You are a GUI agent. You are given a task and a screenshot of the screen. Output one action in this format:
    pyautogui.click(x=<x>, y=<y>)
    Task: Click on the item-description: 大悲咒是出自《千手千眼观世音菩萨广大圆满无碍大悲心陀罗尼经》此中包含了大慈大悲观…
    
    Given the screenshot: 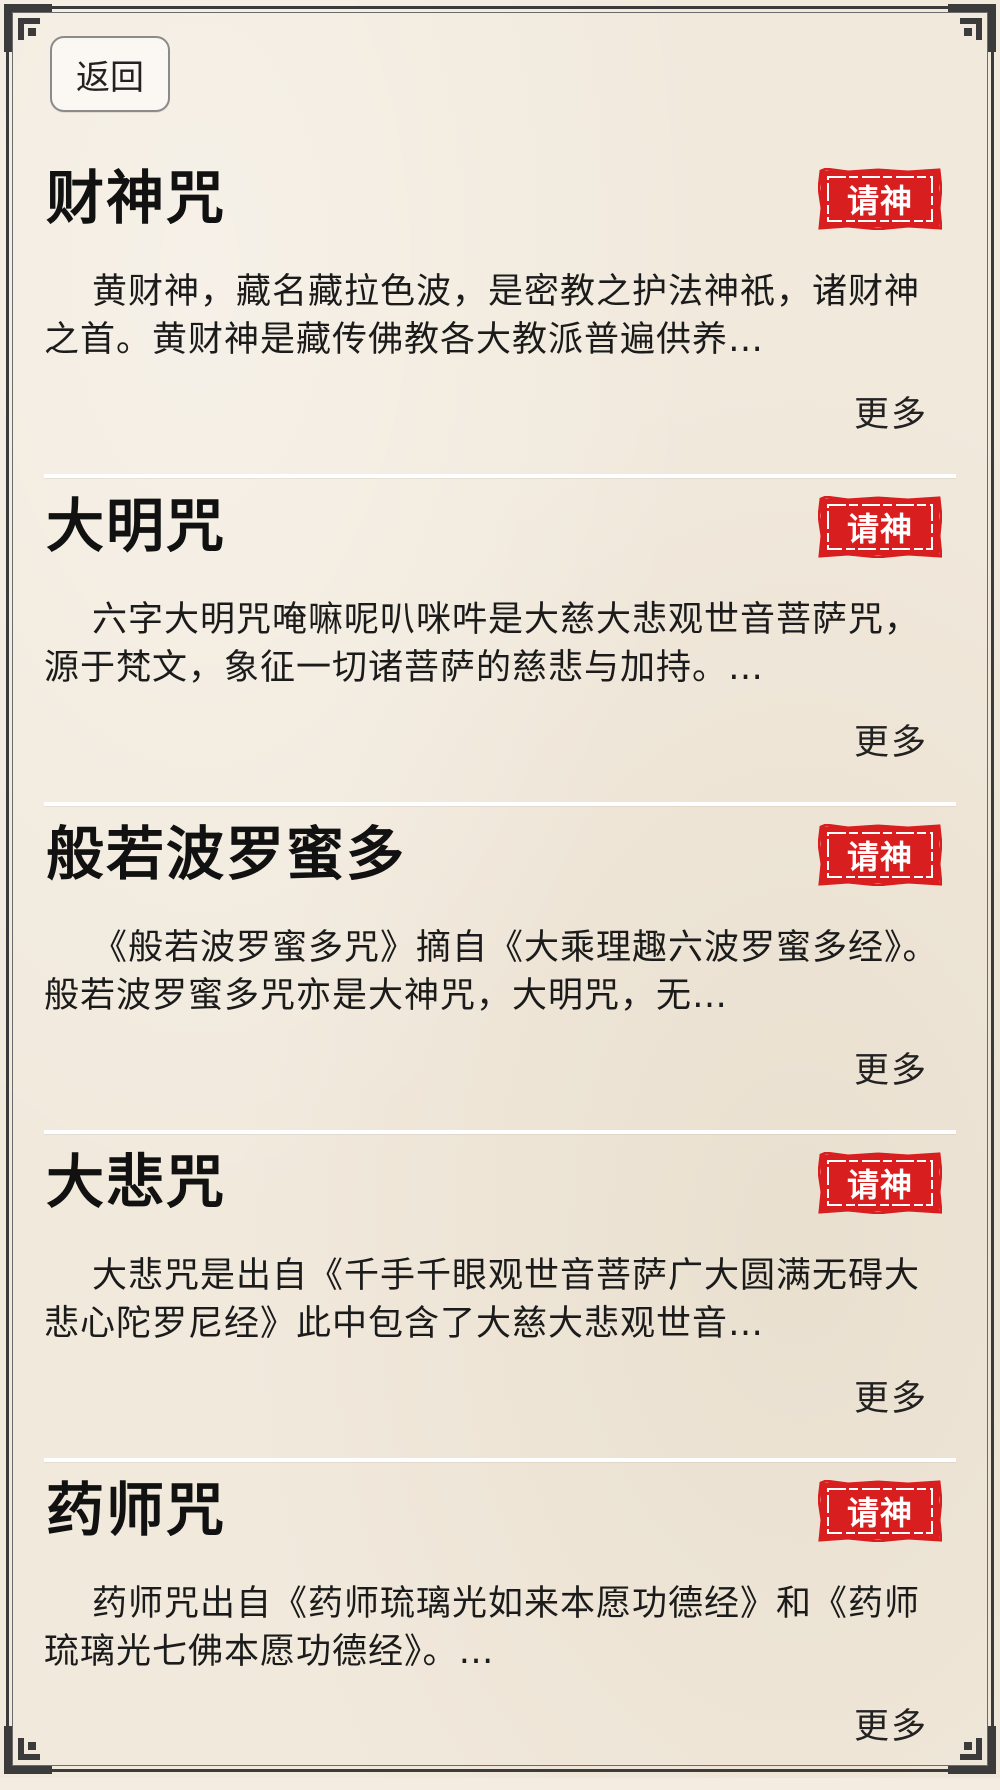 What is the action you would take?
    pyautogui.click(x=482, y=1300)
    